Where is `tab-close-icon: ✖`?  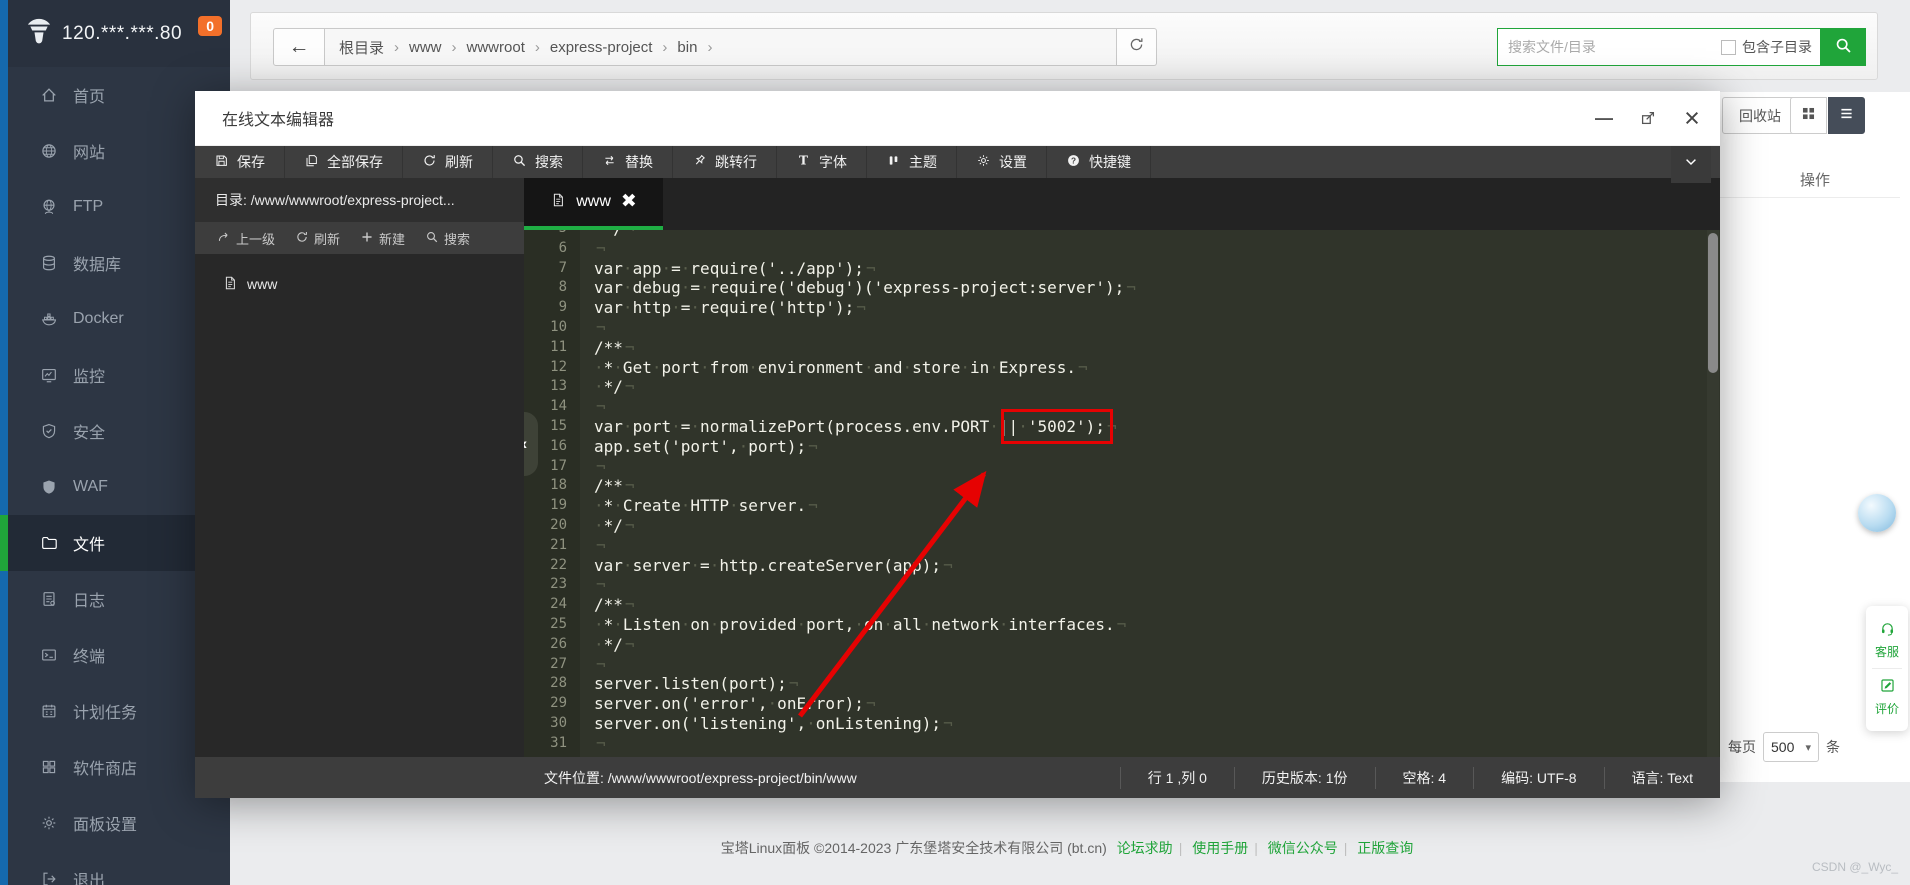 tab-close-icon: ✖ is located at coordinates (629, 201).